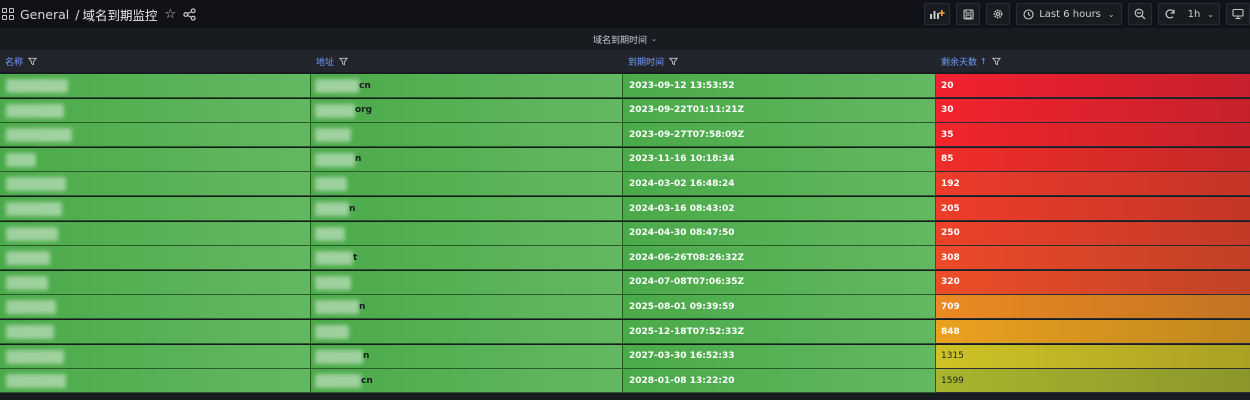 The width and height of the screenshot is (1250, 400). Describe the element at coordinates (155, 61) in the screenshot. I see `column-header-name: 名称` at that location.